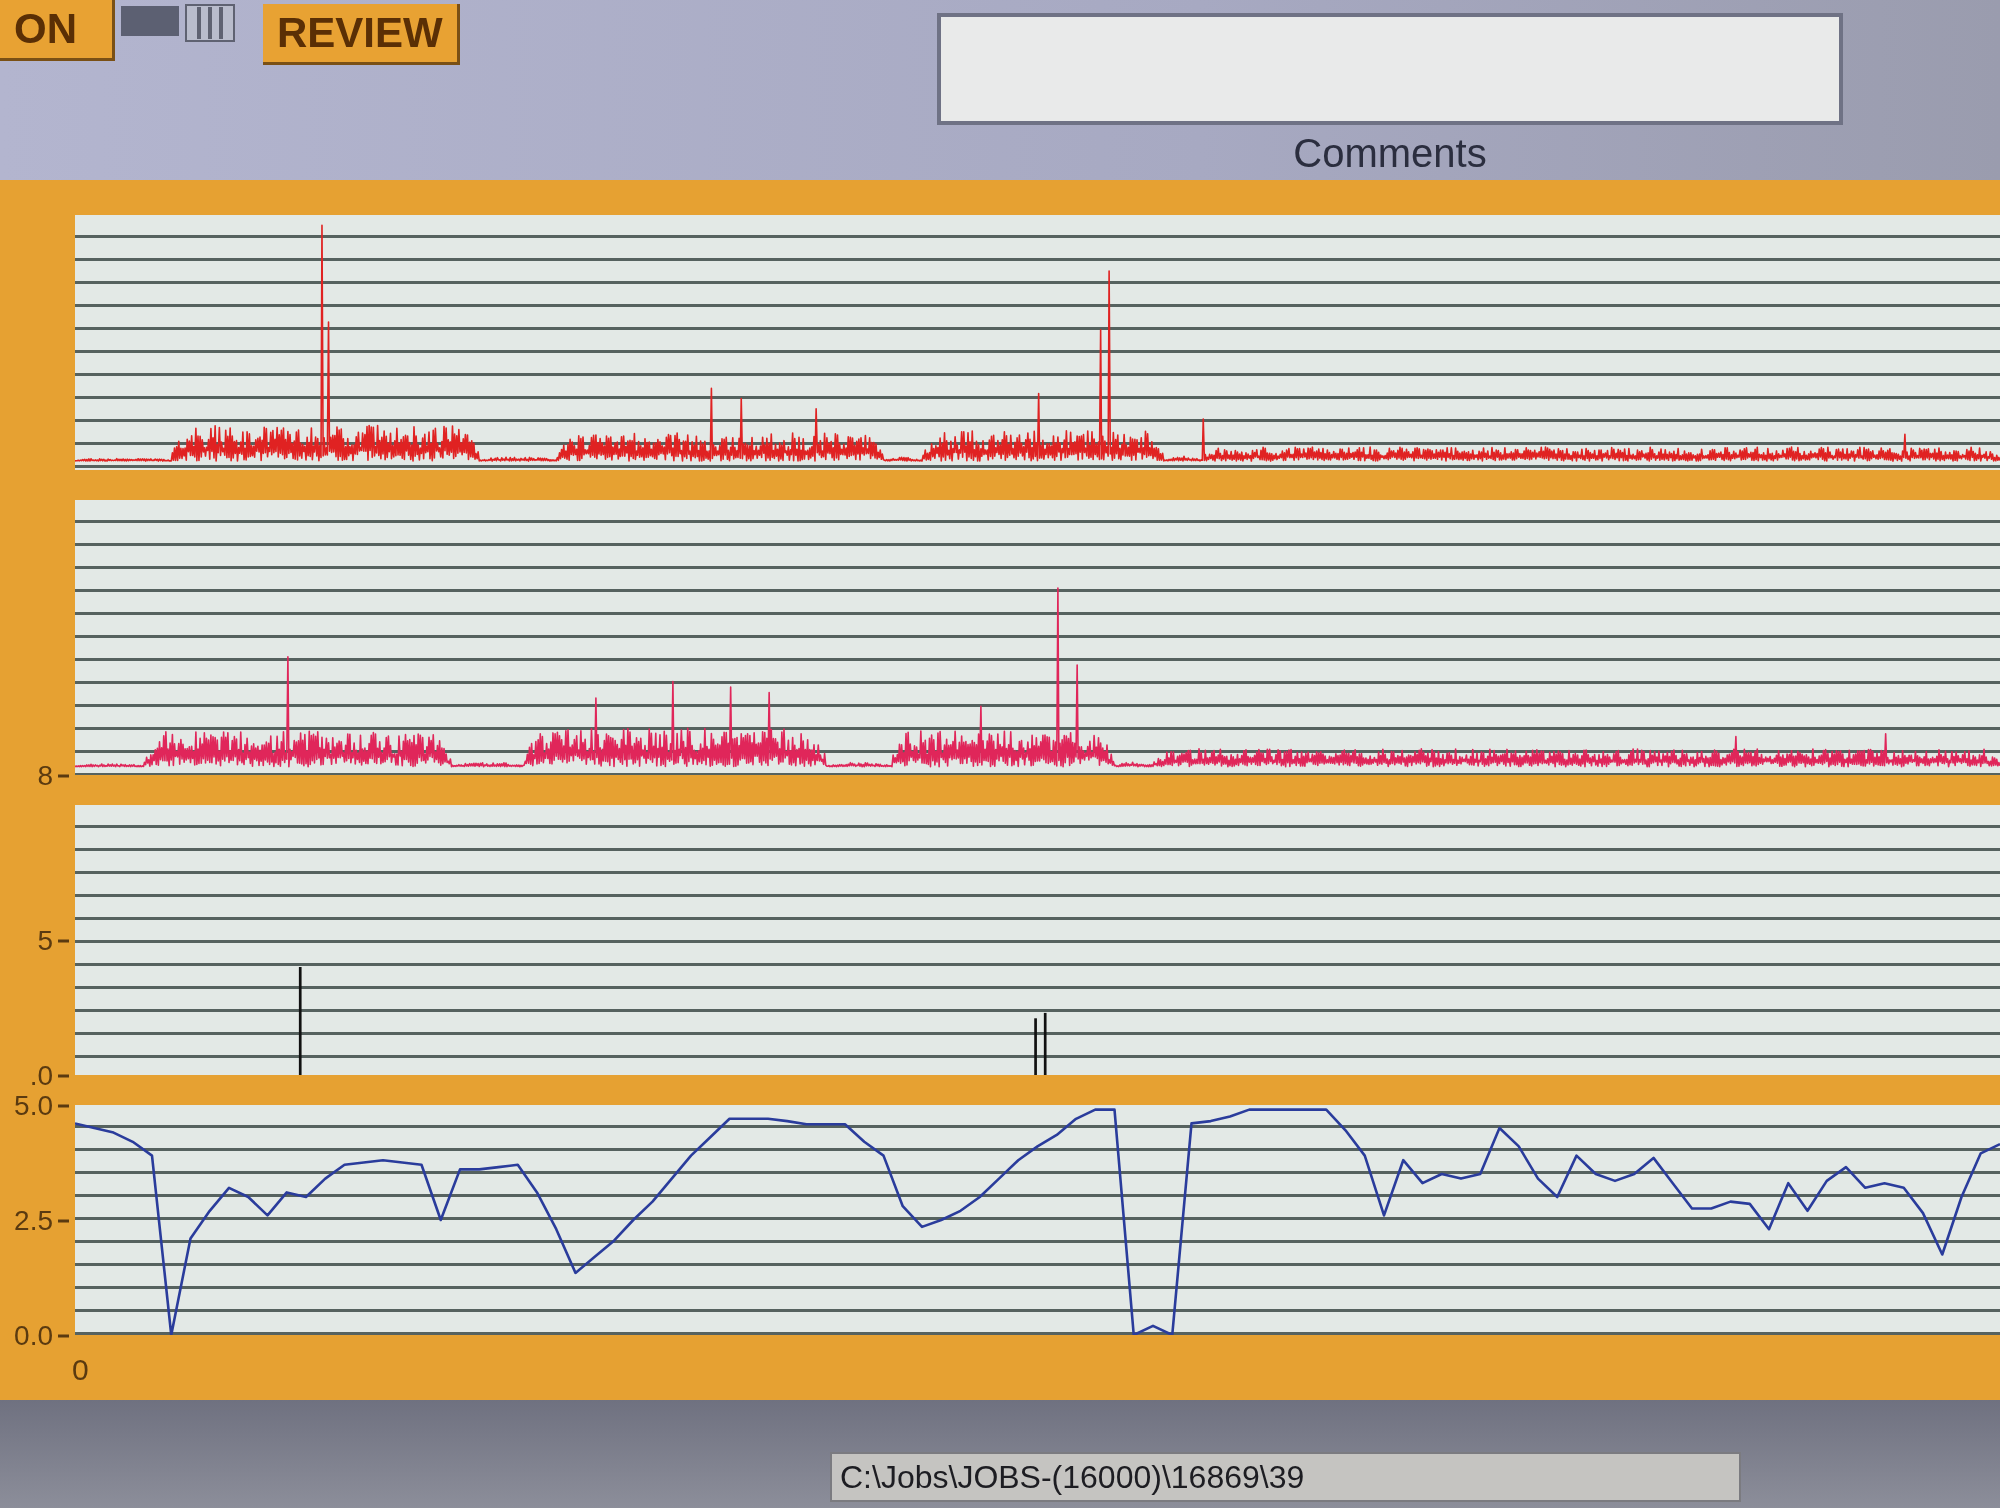 This screenshot has height=1508, width=2000. What do you see at coordinates (361, 34) in the screenshot?
I see `toolbar-button: REVIEW` at bounding box center [361, 34].